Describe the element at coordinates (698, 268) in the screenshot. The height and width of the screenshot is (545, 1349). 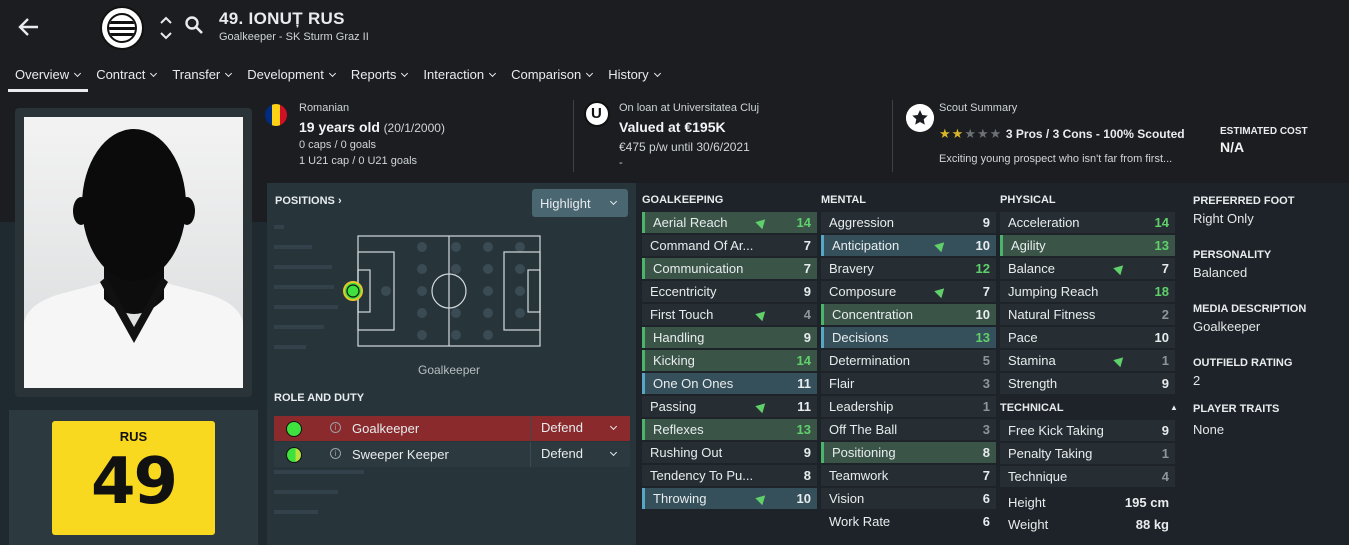
I see `attribute-name: Communication` at that location.